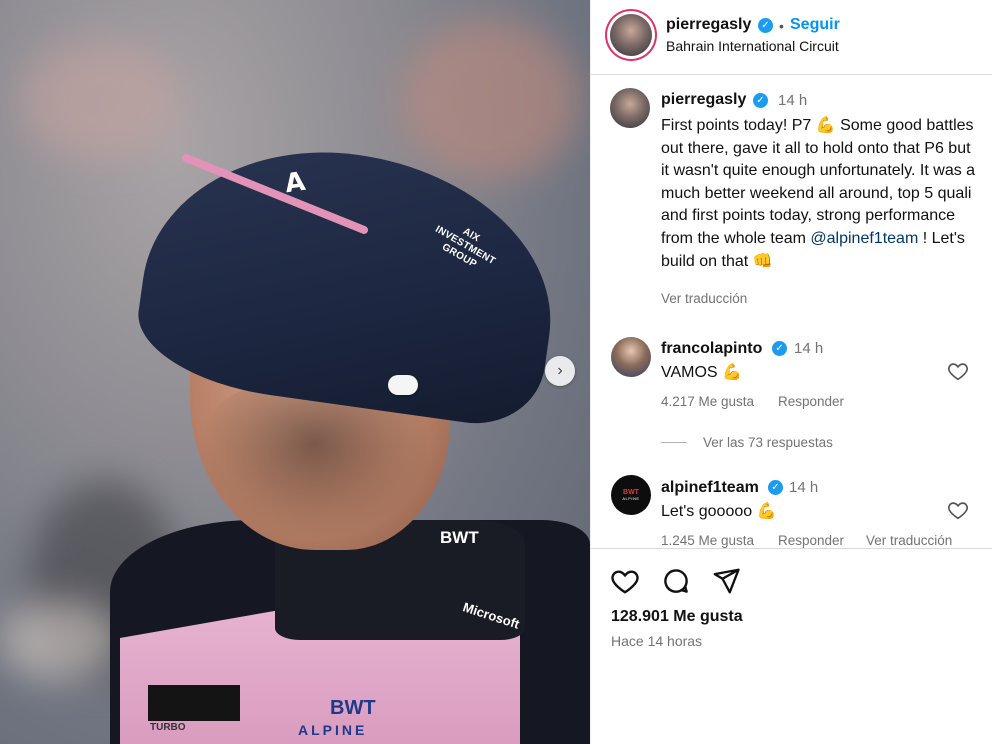  What do you see at coordinates (909, 540) in the screenshot?
I see `comment-translate-link: Ver traducción` at bounding box center [909, 540].